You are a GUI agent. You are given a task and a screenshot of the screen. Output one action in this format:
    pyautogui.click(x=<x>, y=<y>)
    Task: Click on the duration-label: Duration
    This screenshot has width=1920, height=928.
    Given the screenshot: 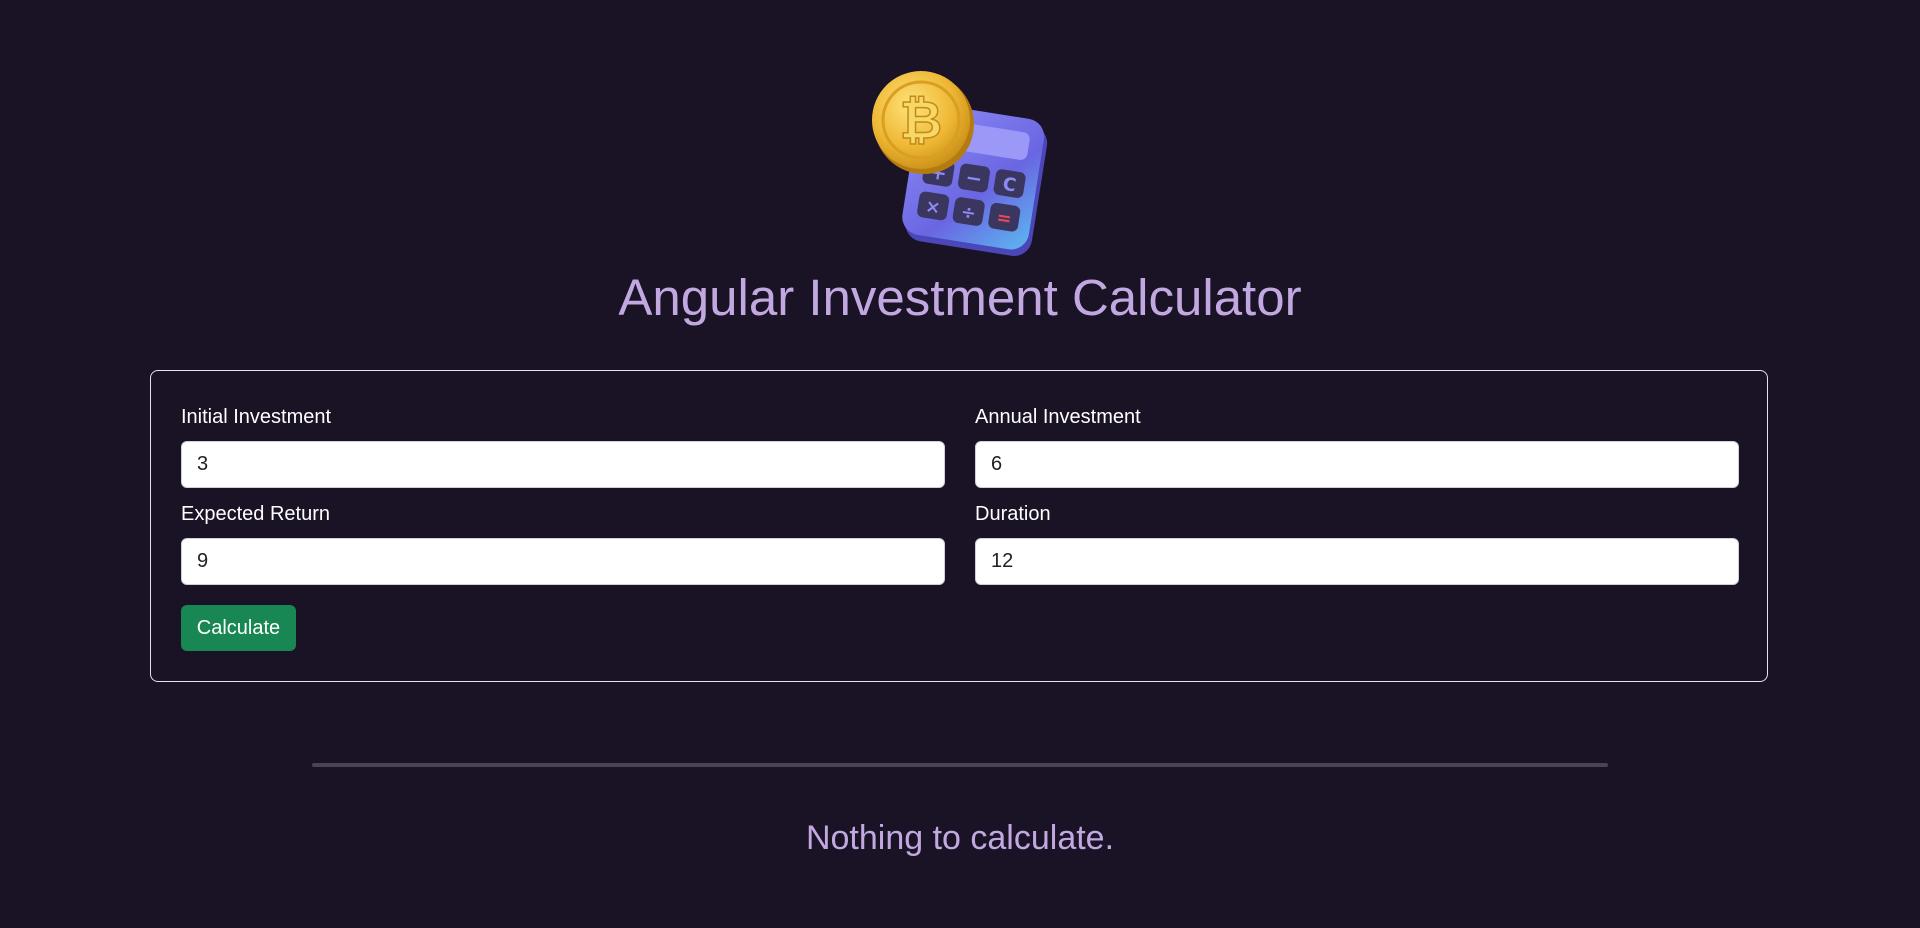 What is the action you would take?
    pyautogui.click(x=1013, y=514)
    